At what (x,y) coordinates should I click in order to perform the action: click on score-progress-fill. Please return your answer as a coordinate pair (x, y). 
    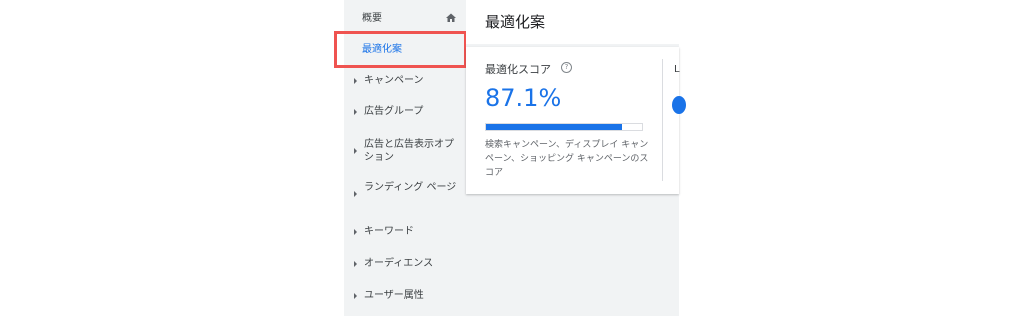
    Looking at the image, I should click on (554, 127).